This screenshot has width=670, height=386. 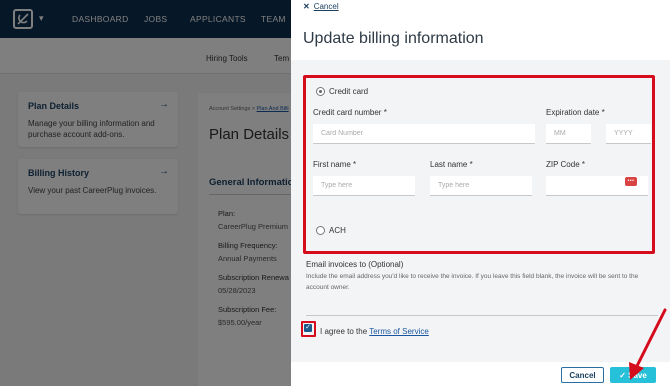 I want to click on ach-label: ACH, so click(x=337, y=230).